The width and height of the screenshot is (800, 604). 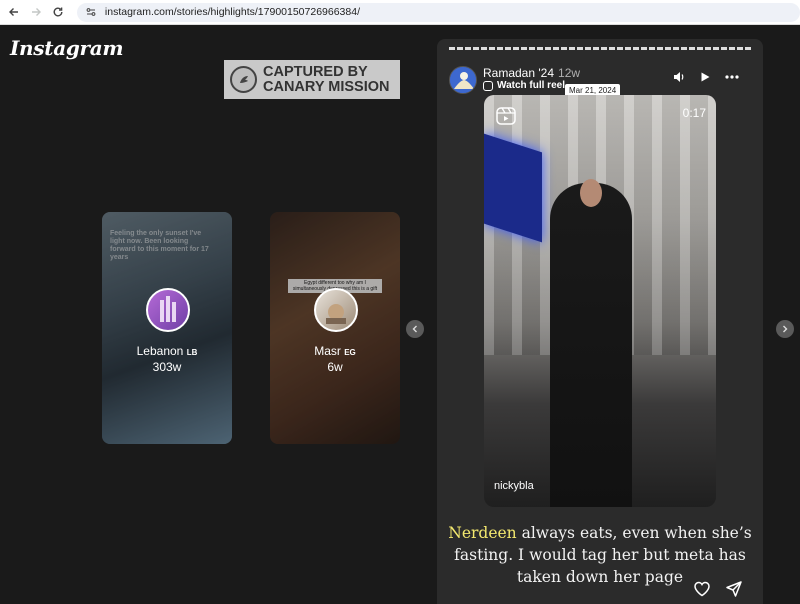 What do you see at coordinates (514, 486) in the screenshot?
I see `video-username: nickybla` at bounding box center [514, 486].